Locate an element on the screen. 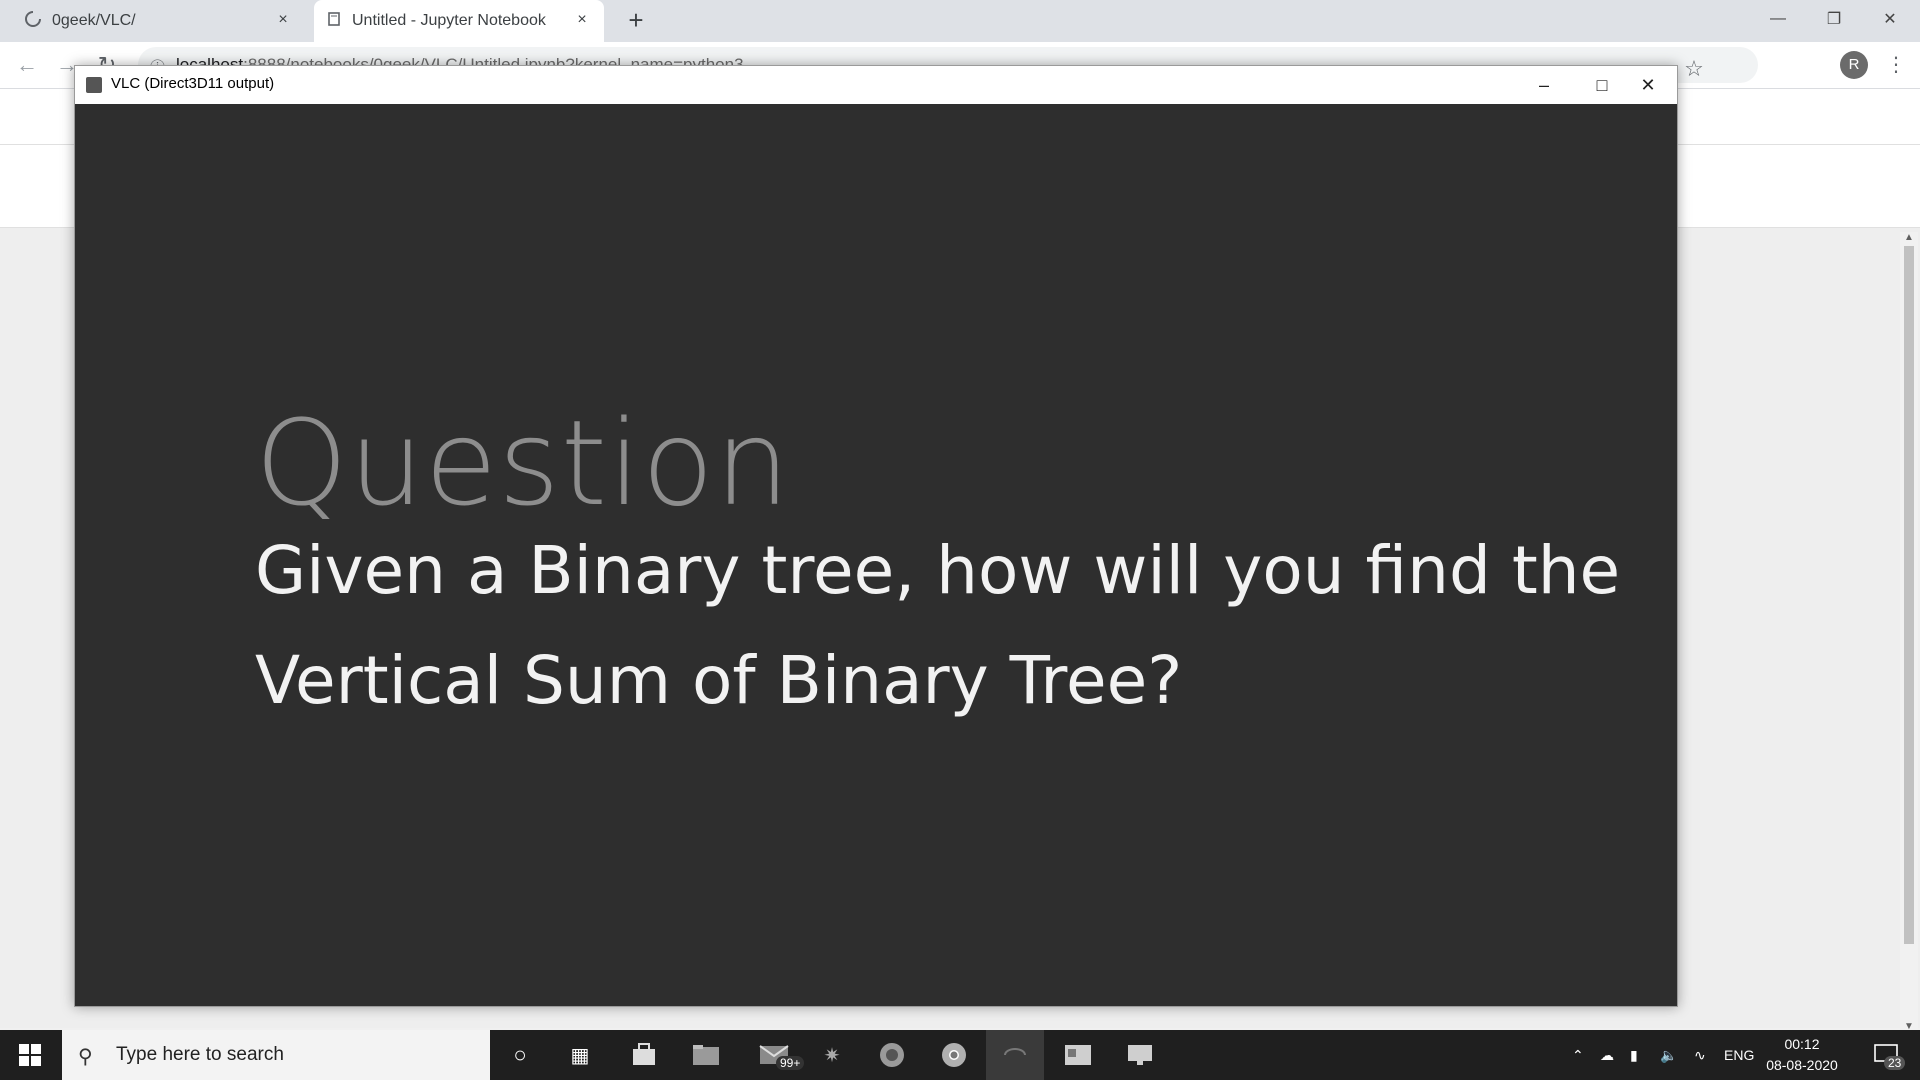  menu-kebab-icon: ⋮ is located at coordinates (1896, 65).